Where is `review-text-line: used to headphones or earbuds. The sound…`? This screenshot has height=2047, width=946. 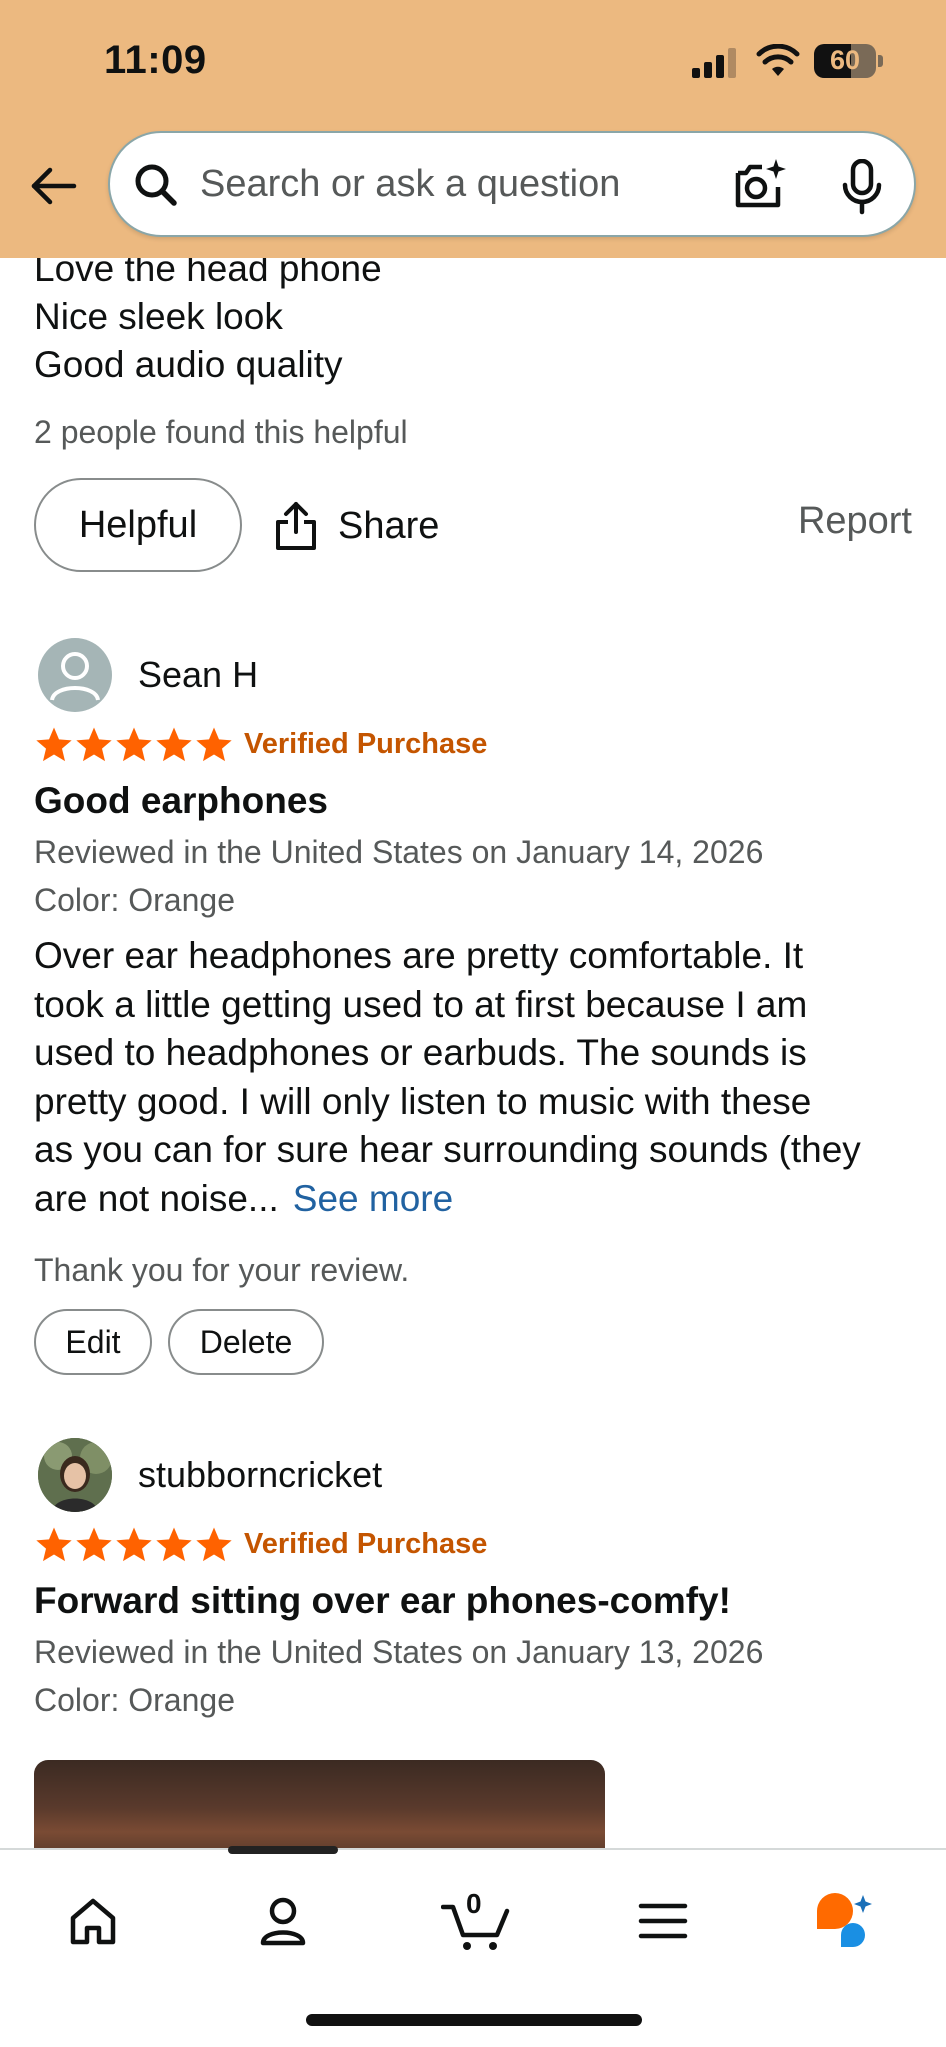
review-text-line: used to headphones or earbuds. The sound… is located at coordinates (420, 1052).